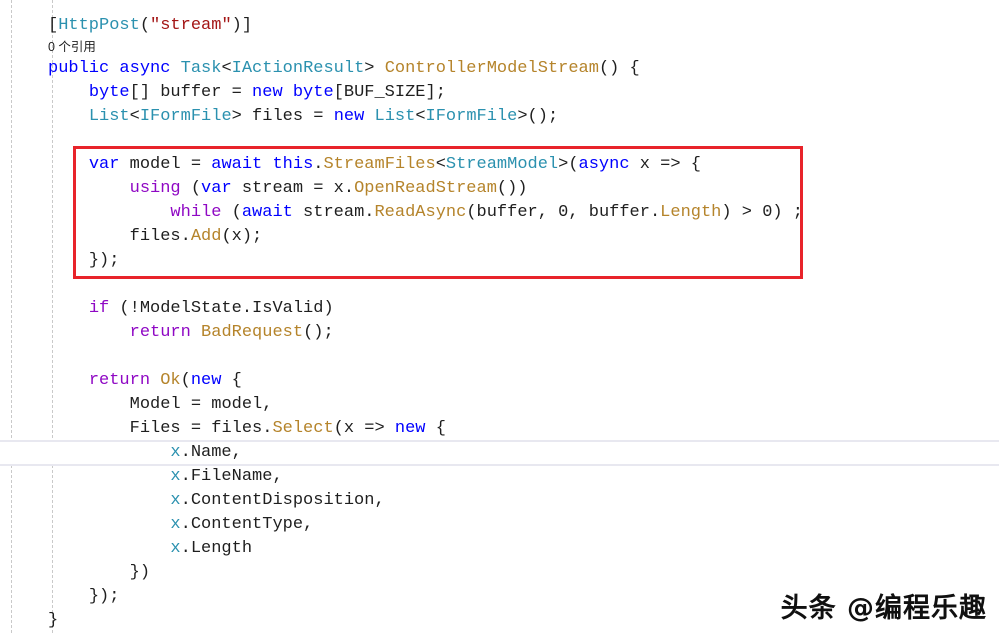 This screenshot has height=633, width=999. What do you see at coordinates (499, 26) in the screenshot?
I see `code-line: [HttpPost("stream")]` at bounding box center [499, 26].